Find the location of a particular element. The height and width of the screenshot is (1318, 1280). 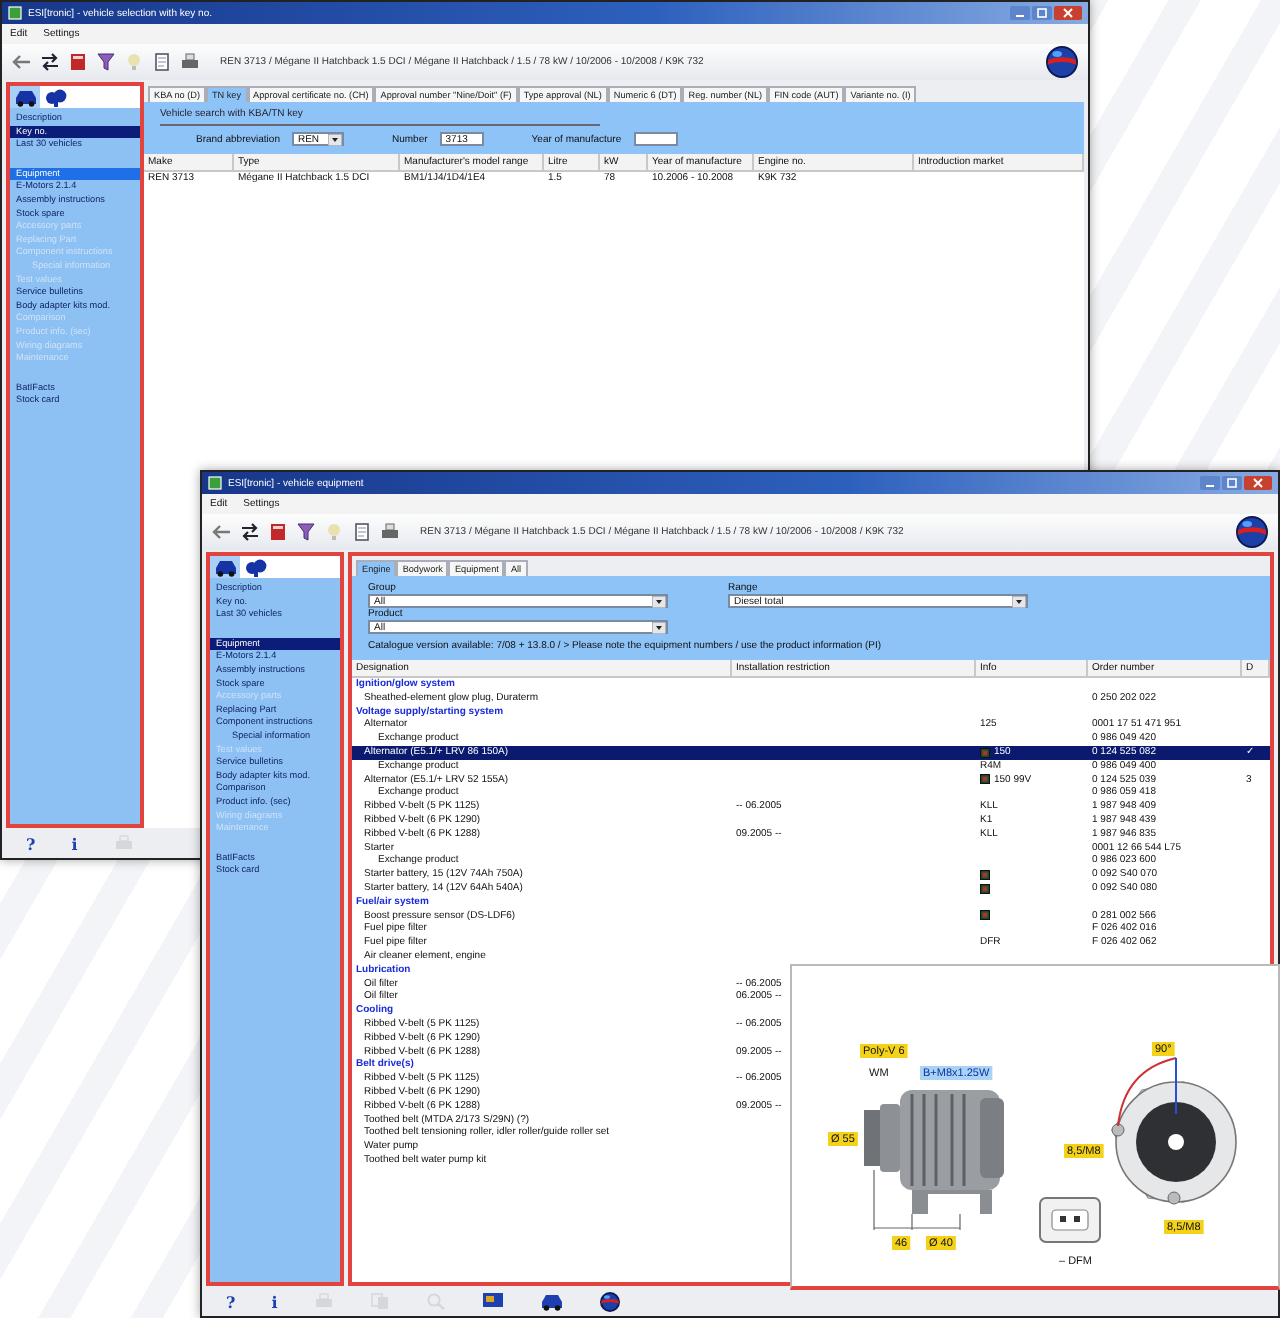

alternator-rear-drawing is located at coordinates (1174, 1143).